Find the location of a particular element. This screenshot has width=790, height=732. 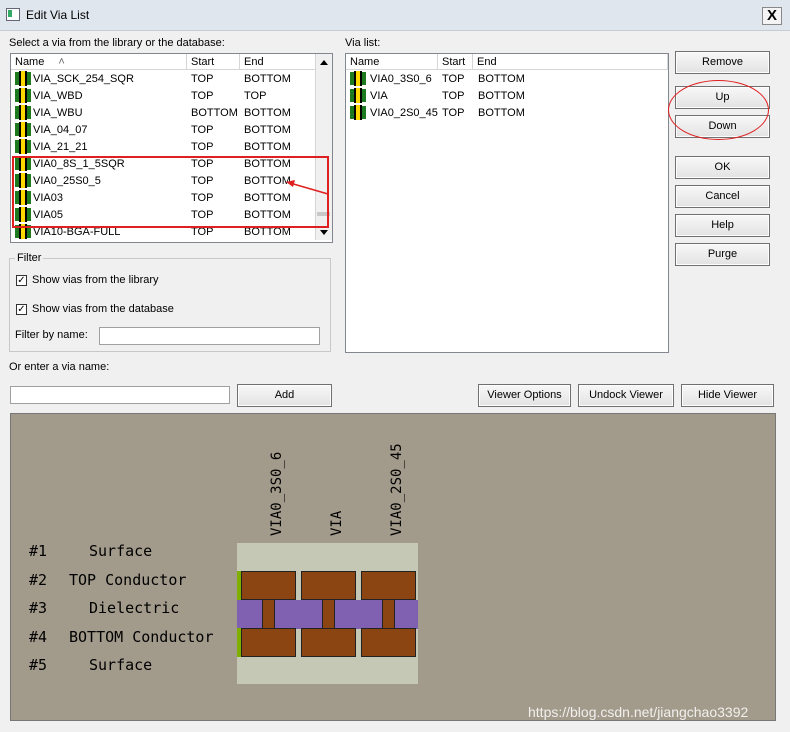

show-database-label: Show vias from the database is located at coordinates (103, 309).